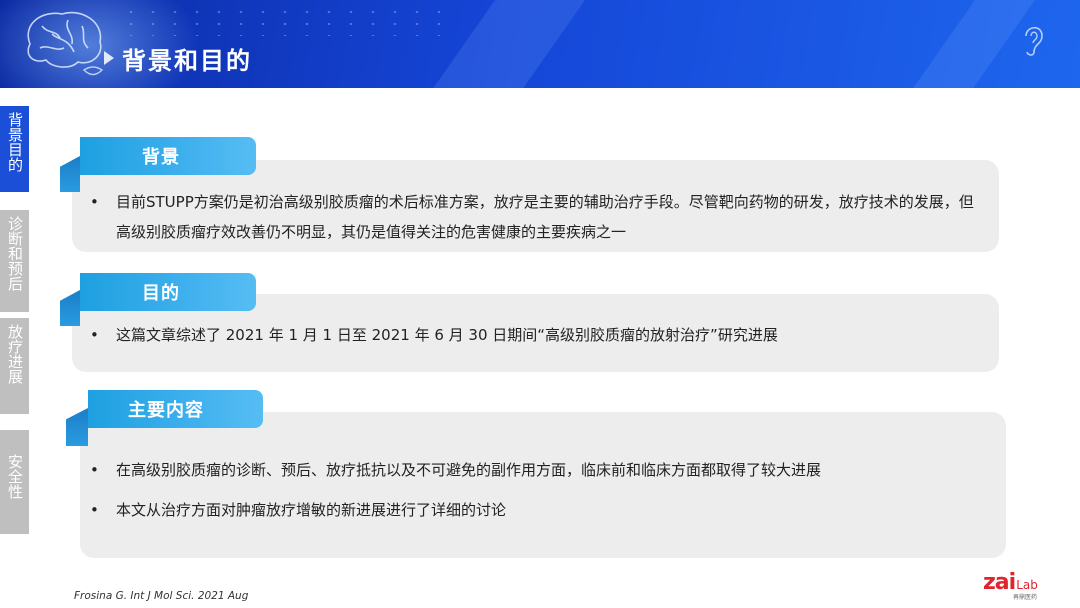 This screenshot has height=608, width=1080. Describe the element at coordinates (187, 60) in the screenshot. I see `page-title-text: 背景和目的` at that location.